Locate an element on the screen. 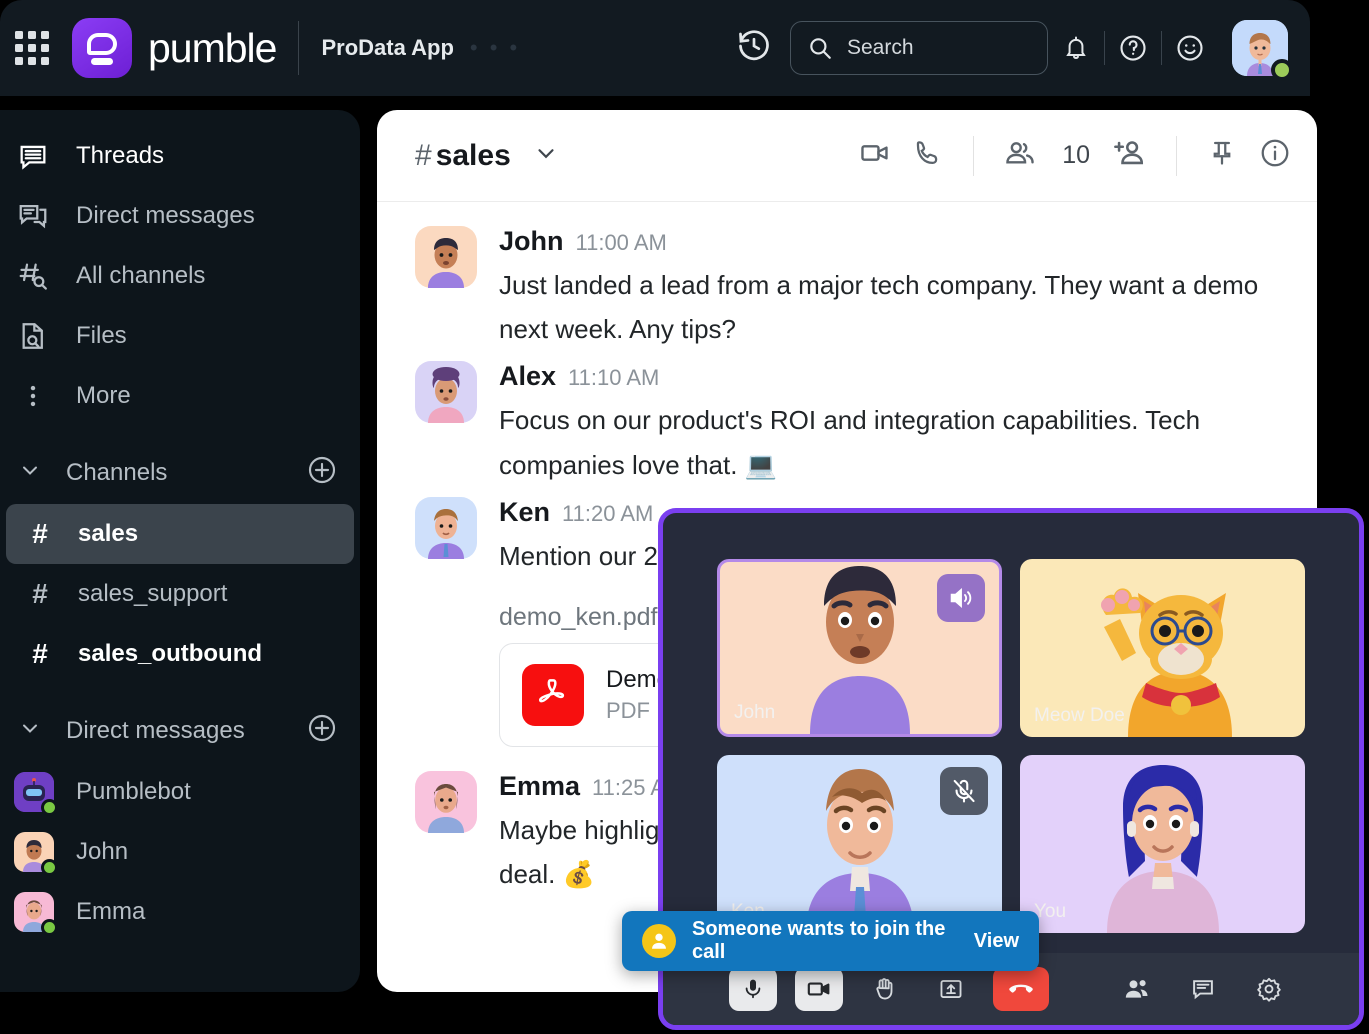 This screenshot has width=1369, height=1034. participant-tile-you: You is located at coordinates (1162, 844).